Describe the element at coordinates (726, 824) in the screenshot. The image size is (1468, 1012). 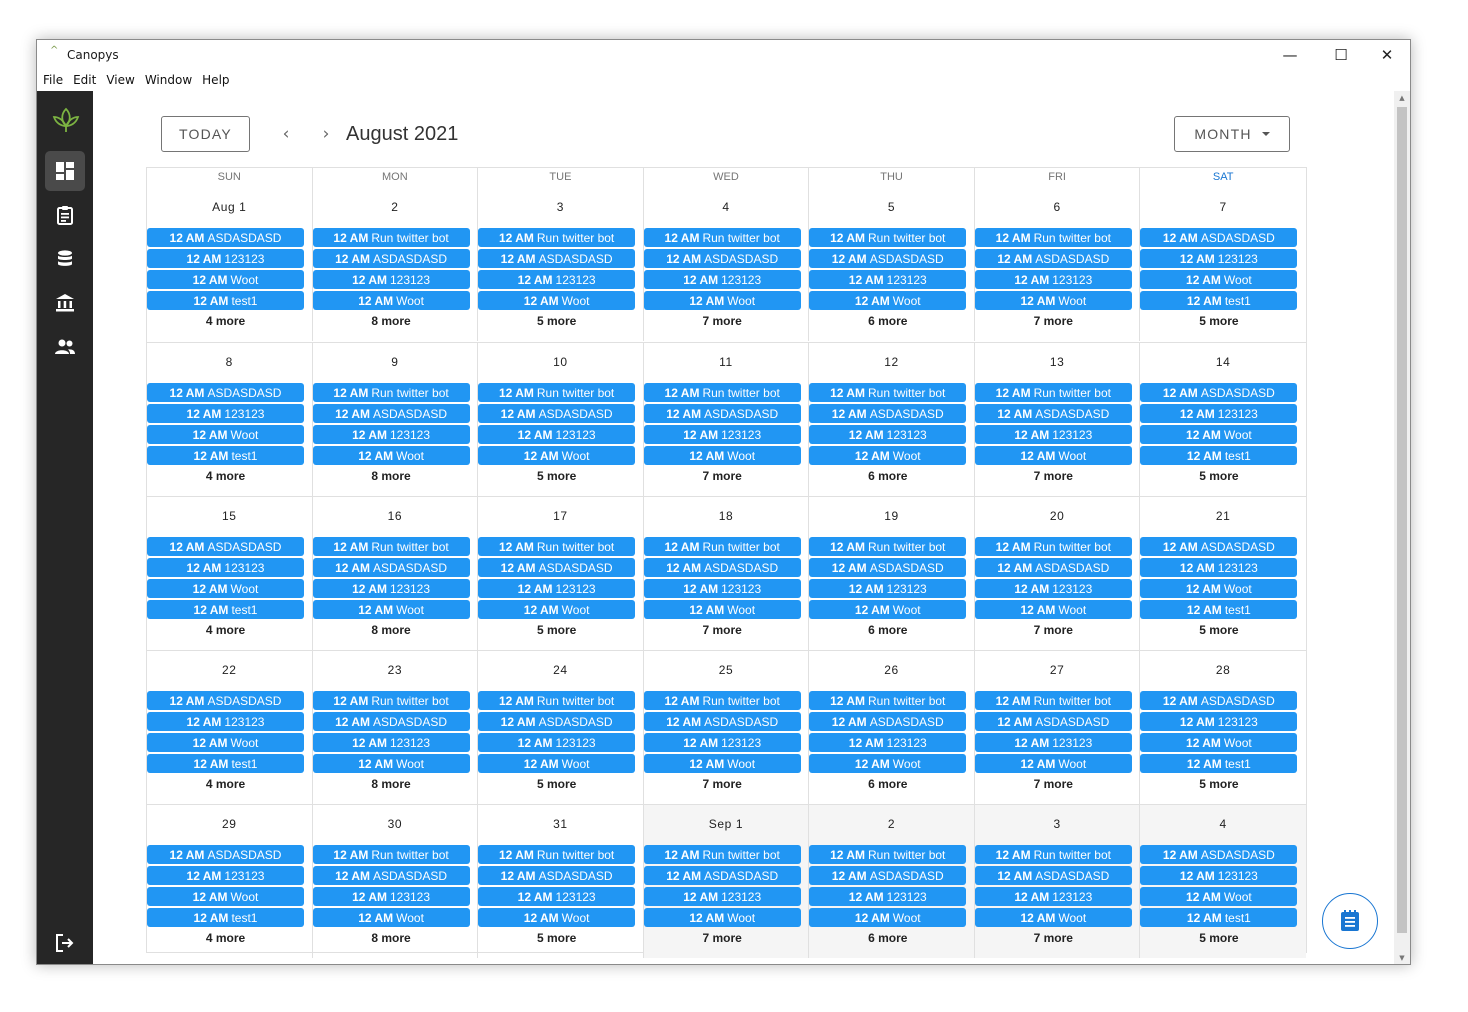
I see `day-number: Sep 1` at that location.